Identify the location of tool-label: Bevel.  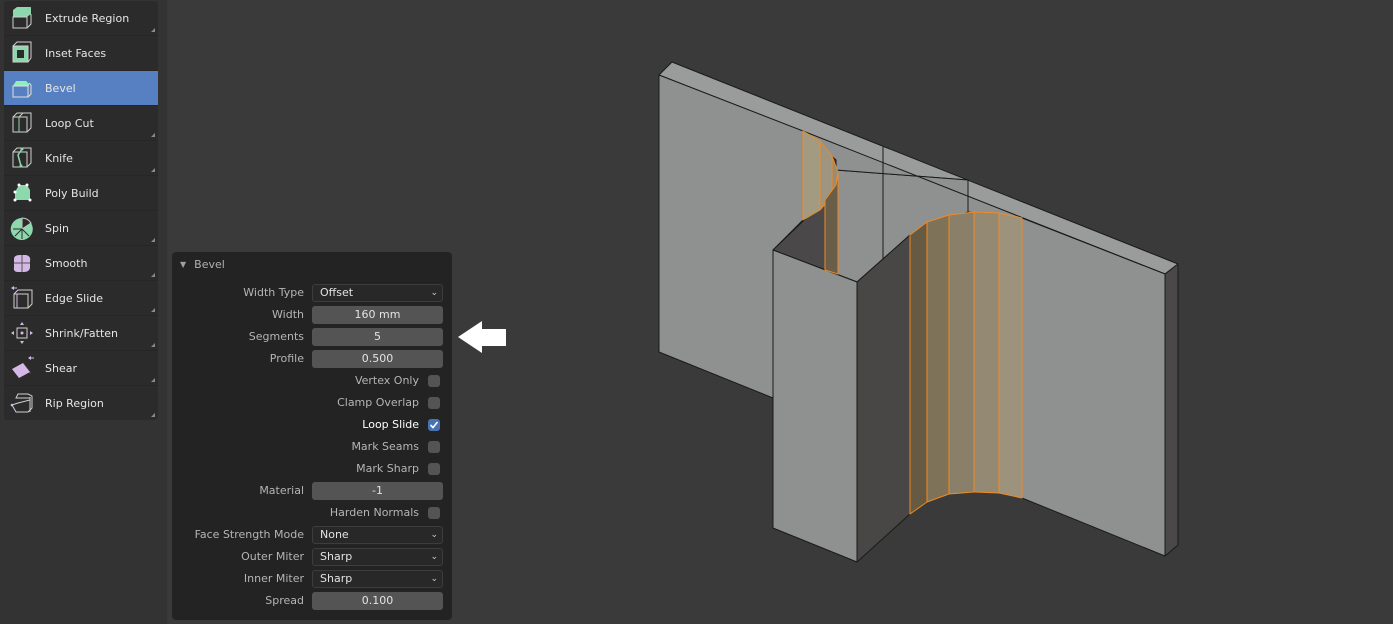
(60, 88).